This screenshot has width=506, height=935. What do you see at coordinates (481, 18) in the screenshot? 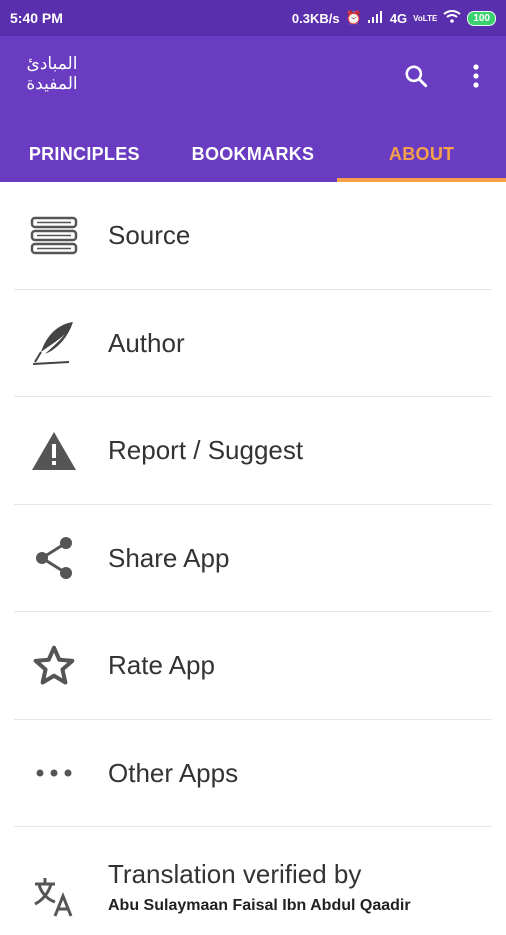
I see `battery-indicator: 100` at bounding box center [481, 18].